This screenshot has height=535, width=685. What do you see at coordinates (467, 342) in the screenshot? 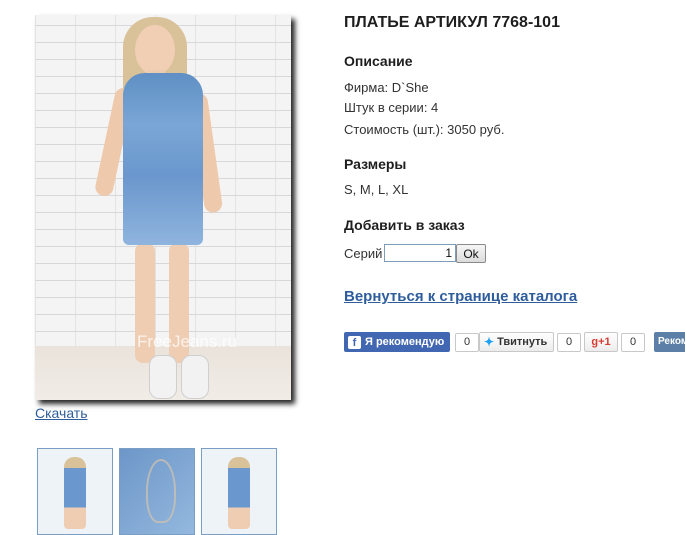
I see `facebook-counter: 0` at bounding box center [467, 342].